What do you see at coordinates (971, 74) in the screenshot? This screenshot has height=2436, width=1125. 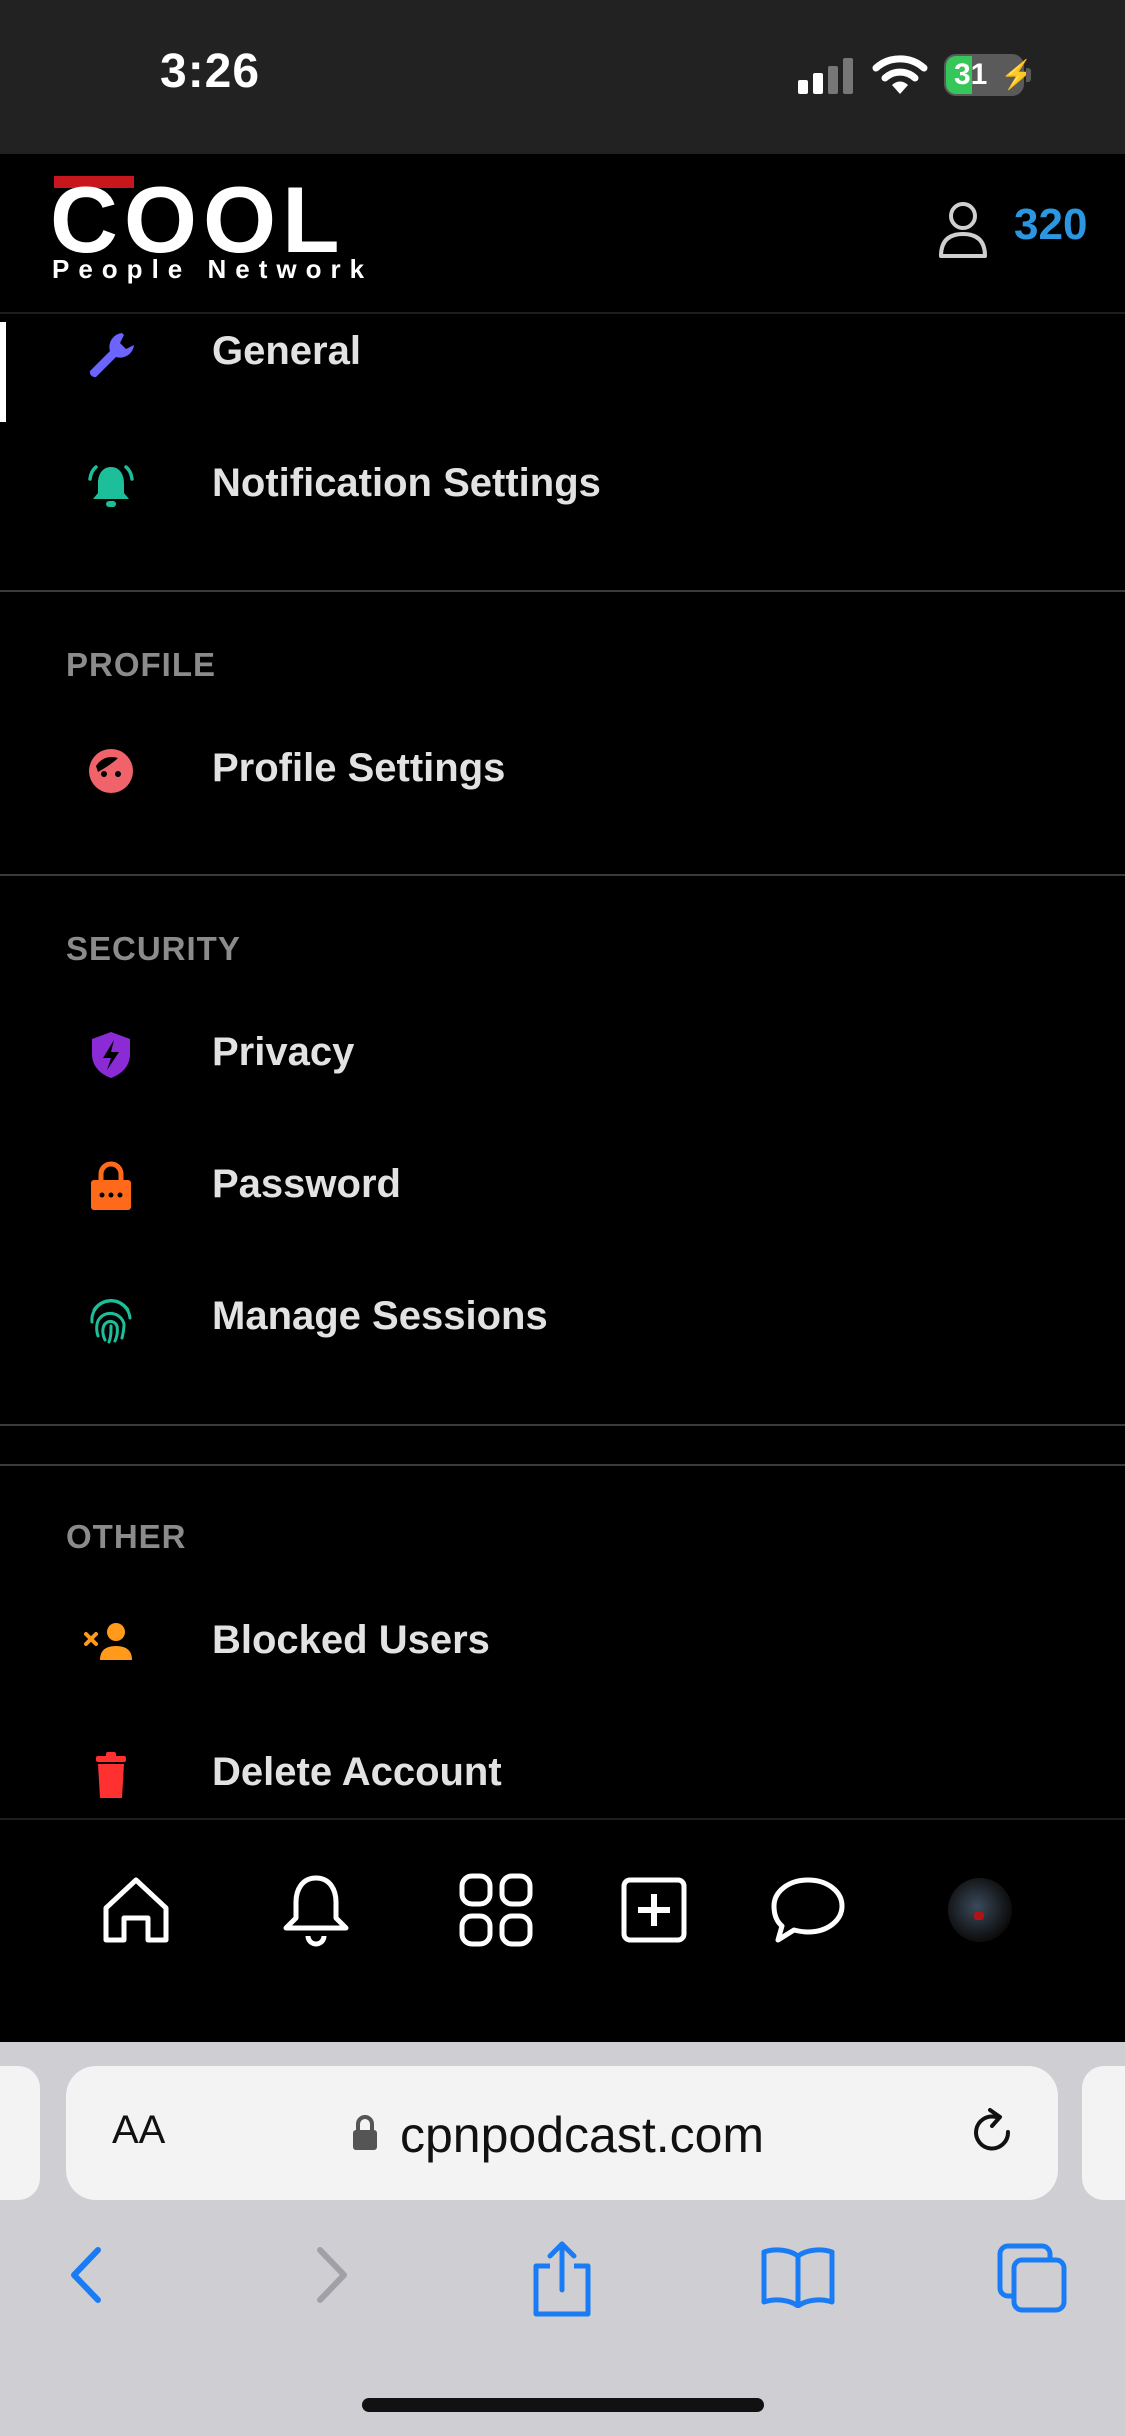 I see `battery-level: 31` at bounding box center [971, 74].